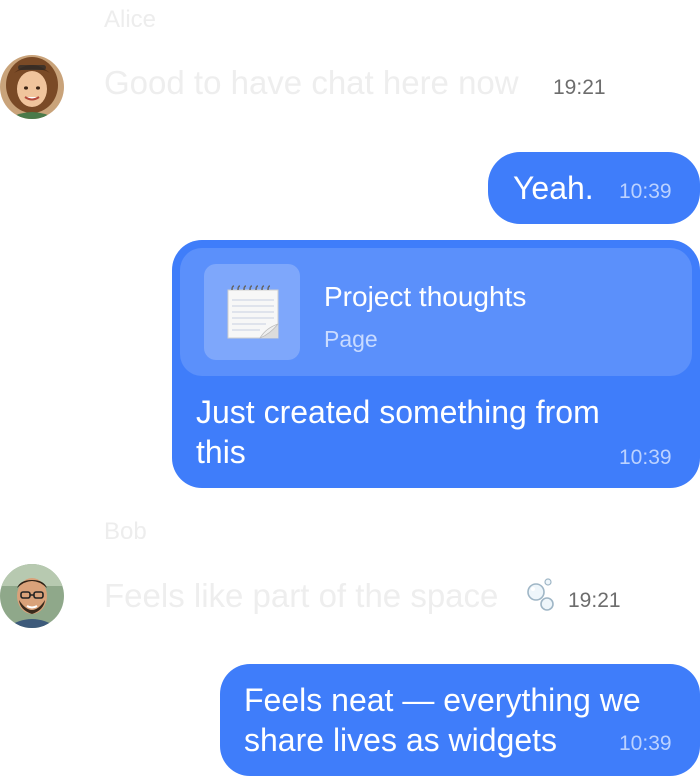 The image size is (700, 776). What do you see at coordinates (401, 740) in the screenshot?
I see `message-text-line2: share lives as widgets` at bounding box center [401, 740].